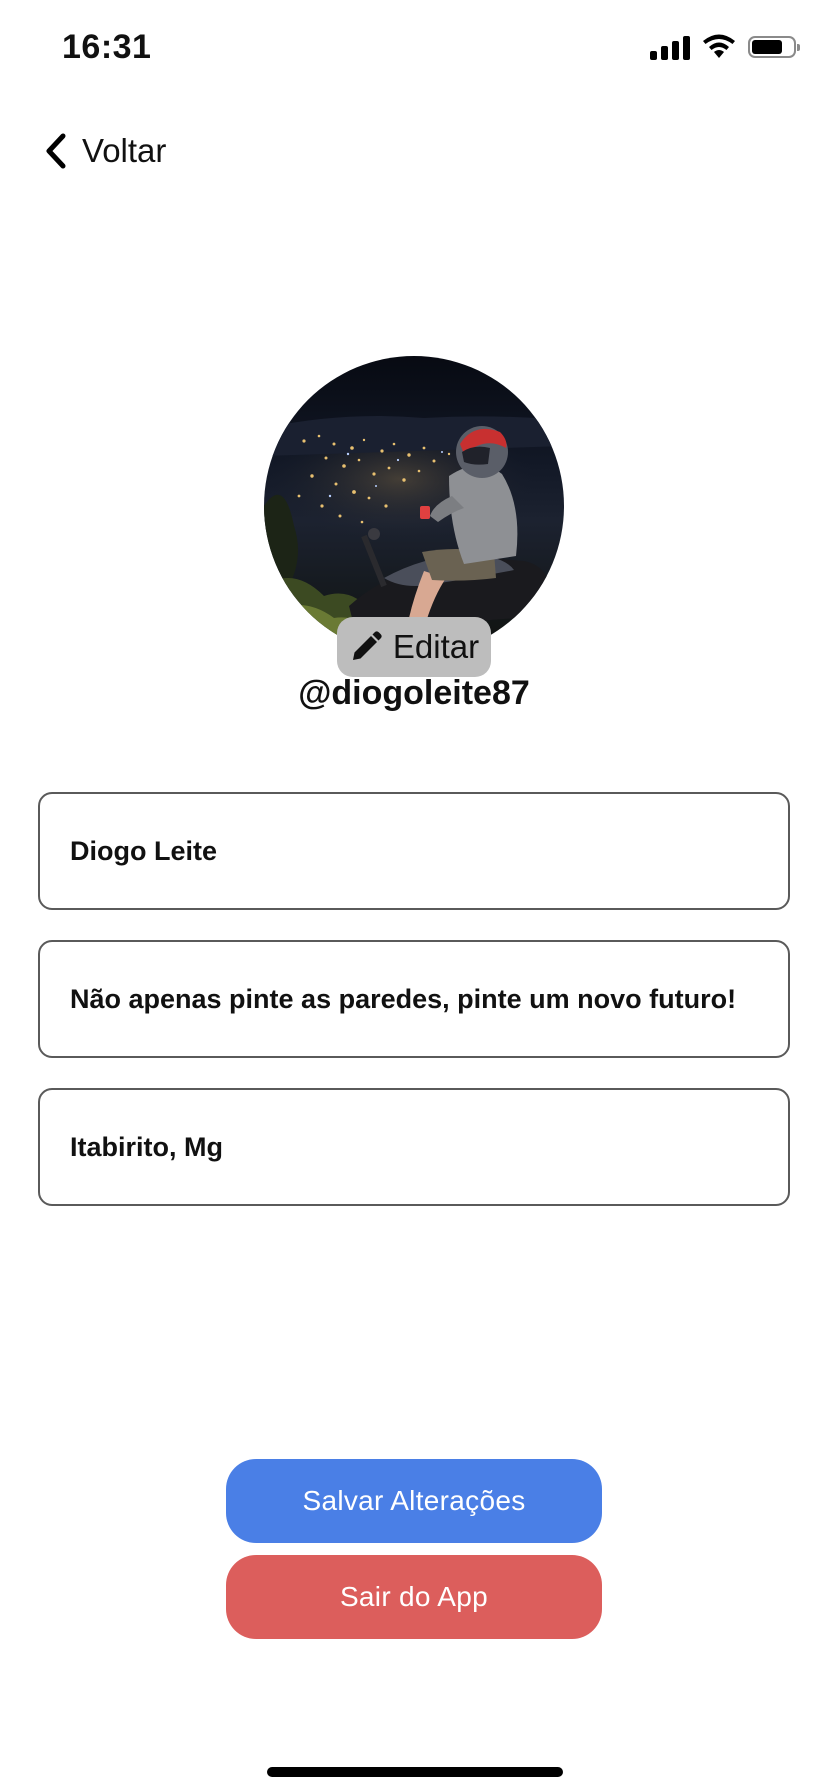  Describe the element at coordinates (670, 47) in the screenshot. I see `signal-icon` at that location.